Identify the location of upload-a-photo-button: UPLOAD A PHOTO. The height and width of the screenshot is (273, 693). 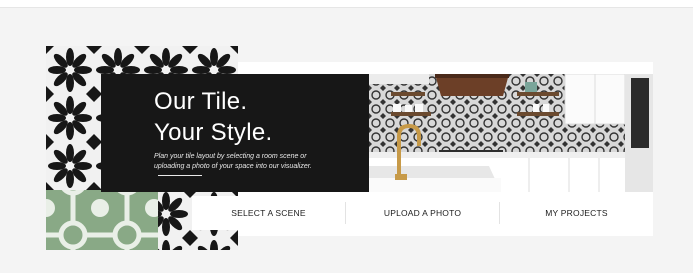
(422, 213).